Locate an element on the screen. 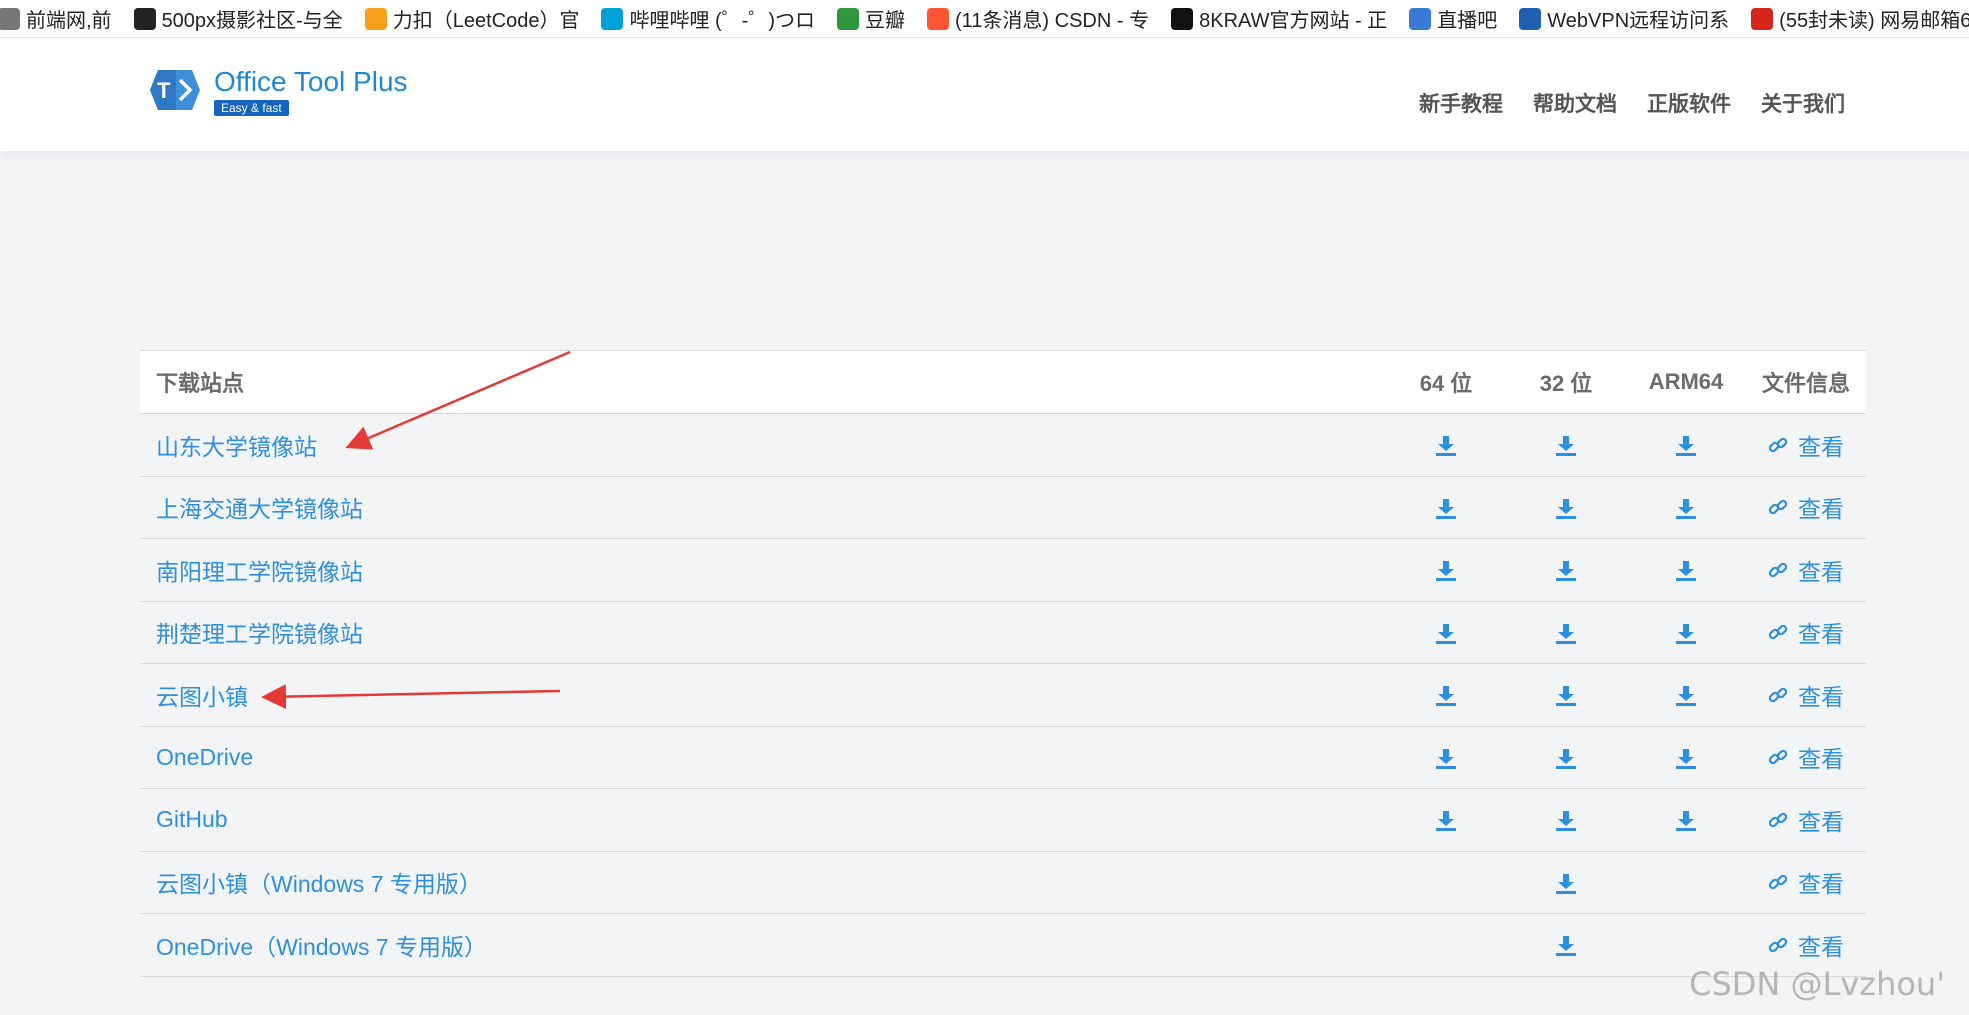 This screenshot has width=1969, height=1015. site-tagline: Easy & fast is located at coordinates (251, 108).